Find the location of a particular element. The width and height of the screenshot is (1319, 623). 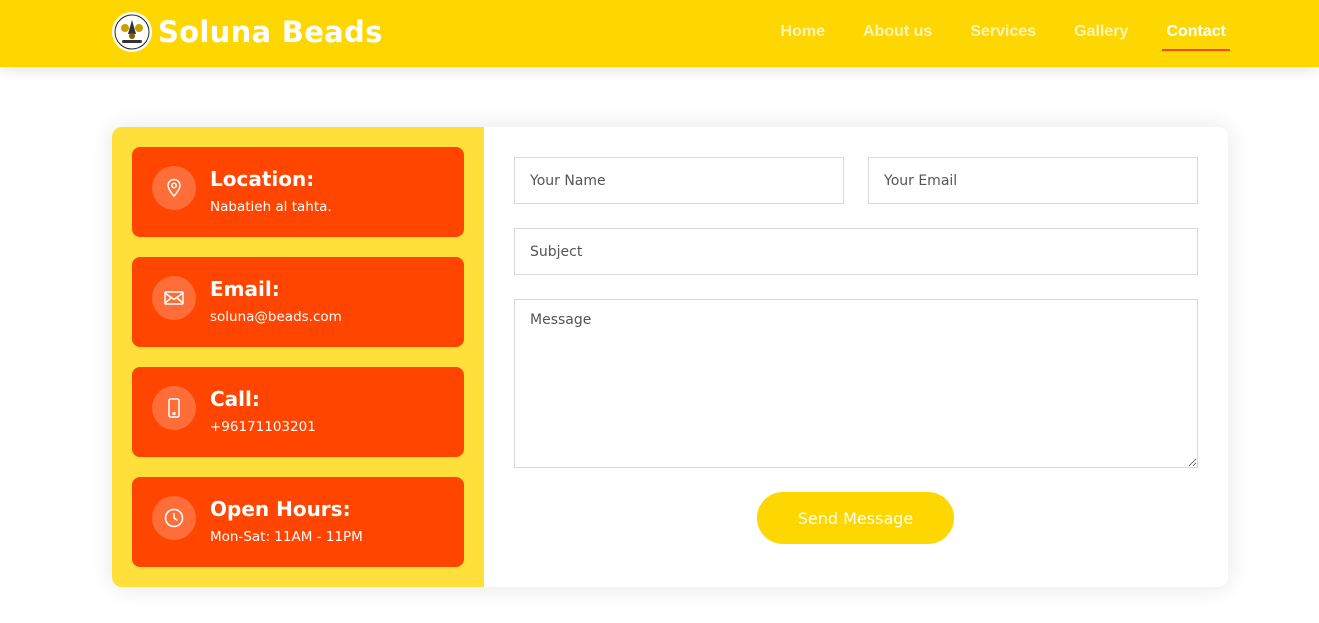

send-message-button: Send Message is located at coordinates (855, 518).